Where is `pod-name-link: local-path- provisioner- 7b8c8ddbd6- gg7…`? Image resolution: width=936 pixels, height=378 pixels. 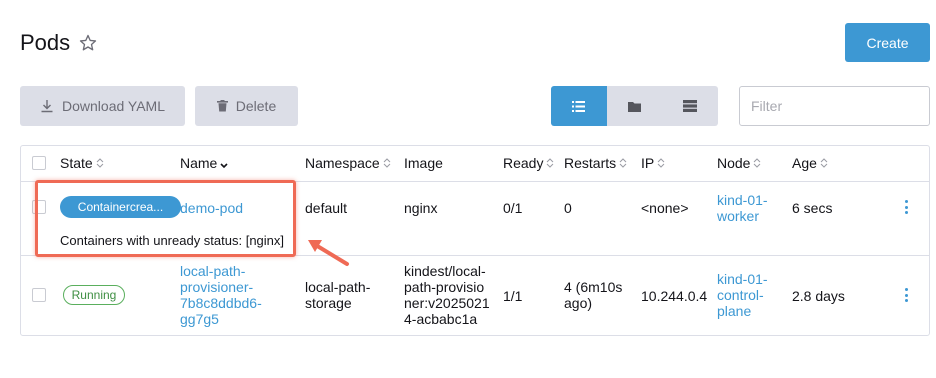
pod-name-link: local-path- provisioner- 7b8c8ddbd6- gg7… is located at coordinates (221, 295).